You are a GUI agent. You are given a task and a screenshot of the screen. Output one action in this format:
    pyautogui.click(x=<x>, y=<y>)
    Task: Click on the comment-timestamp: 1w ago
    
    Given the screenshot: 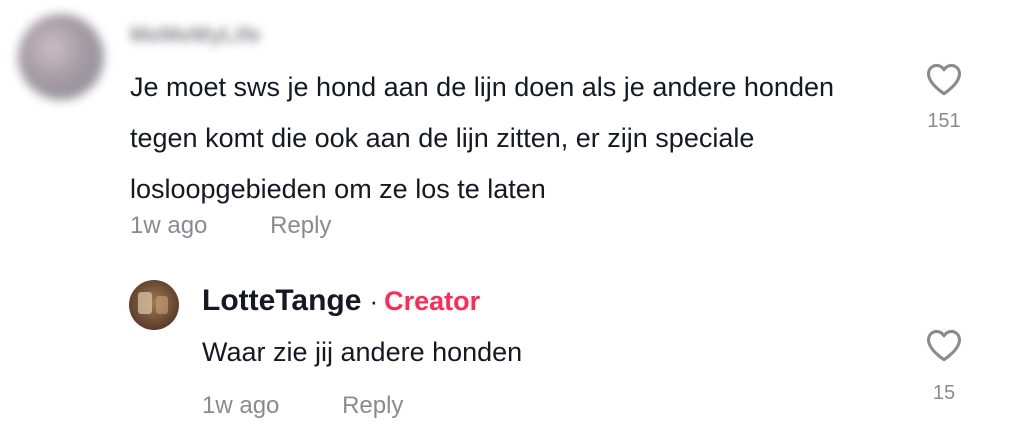 What is the action you would take?
    pyautogui.click(x=169, y=225)
    